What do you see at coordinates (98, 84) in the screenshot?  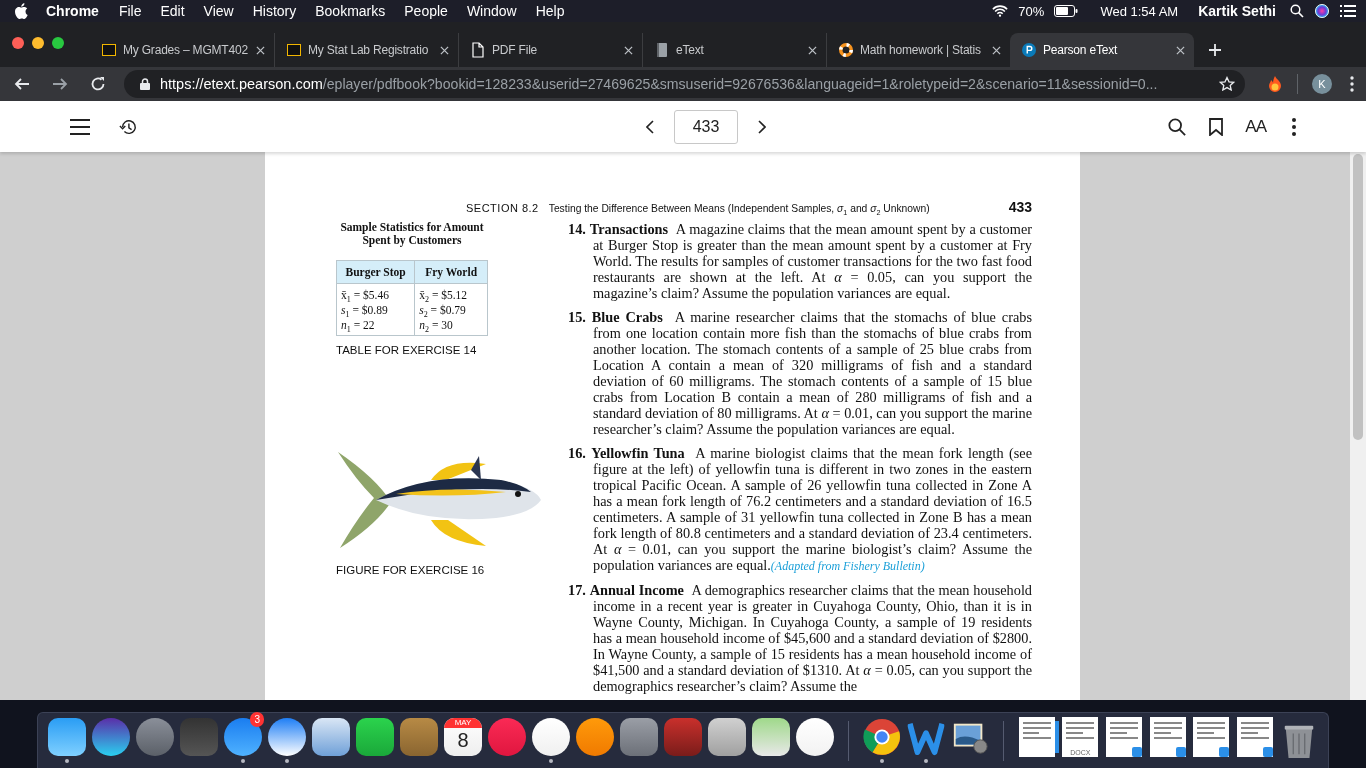 I see `reload-icon` at bounding box center [98, 84].